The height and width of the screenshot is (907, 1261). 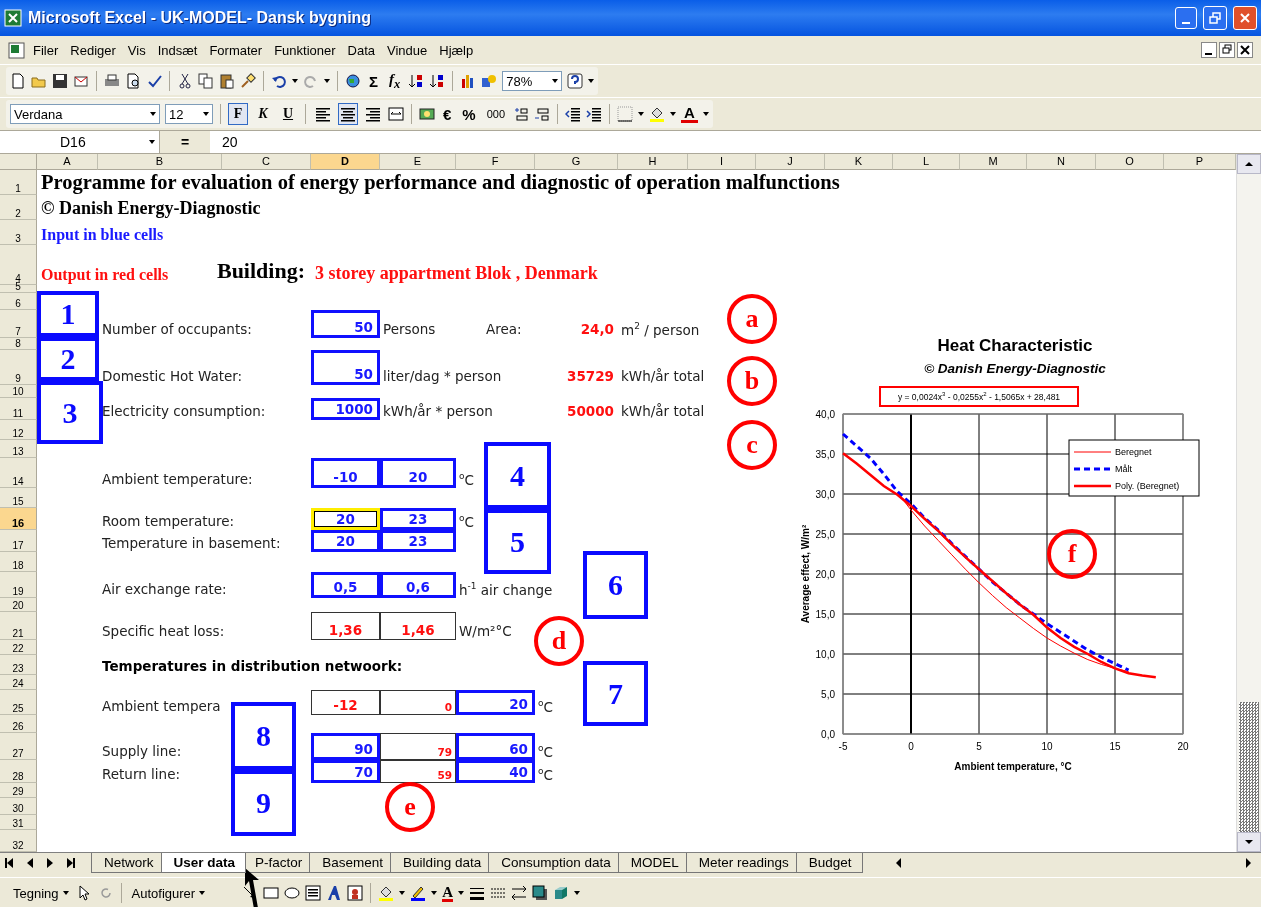 I want to click on row-label: Ambient temperature:, so click(x=177, y=479).